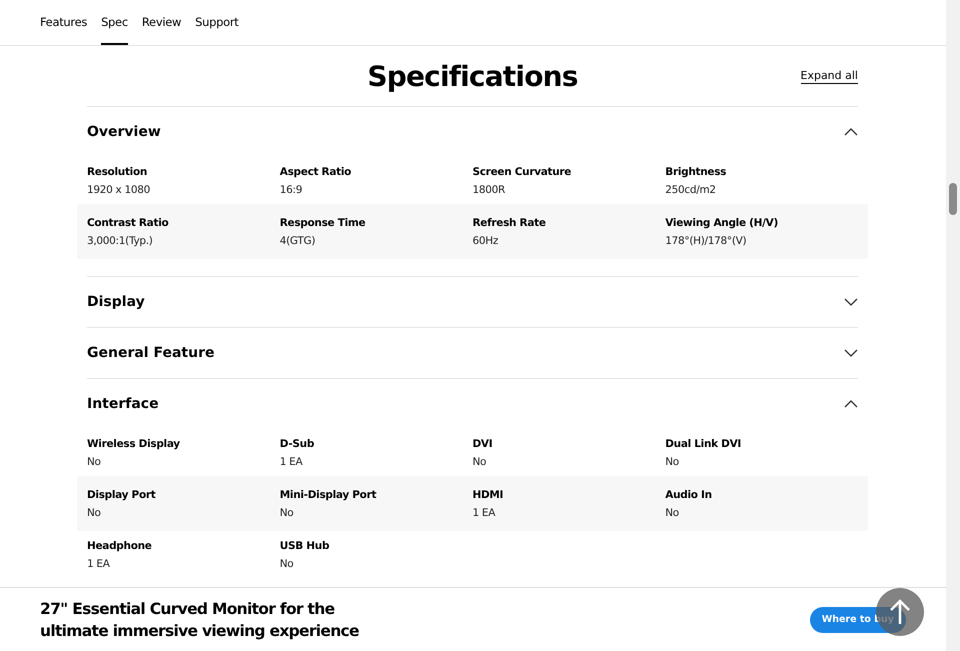 This screenshot has width=960, height=651. I want to click on spec-label: D-Sub, so click(298, 444).